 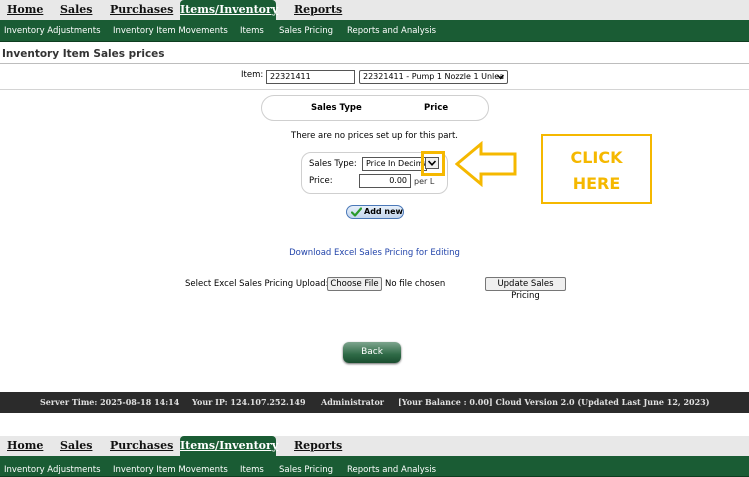 I want to click on item-select-value: 22321411 - Pump 1 Nozzle 1 Unlea, so click(x=434, y=76).